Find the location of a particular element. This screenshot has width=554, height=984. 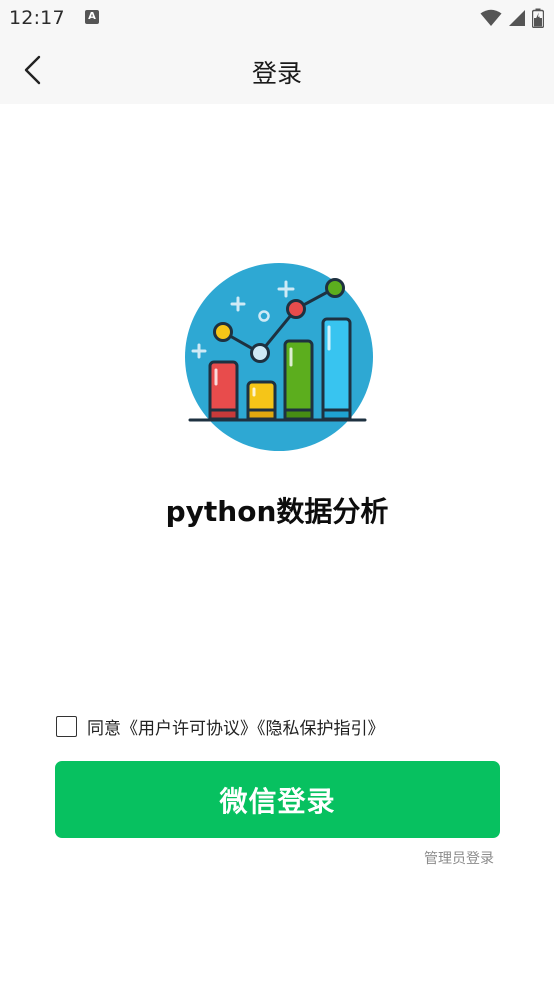

user-license-link: 《用户许可协议》 is located at coordinates (189, 729).